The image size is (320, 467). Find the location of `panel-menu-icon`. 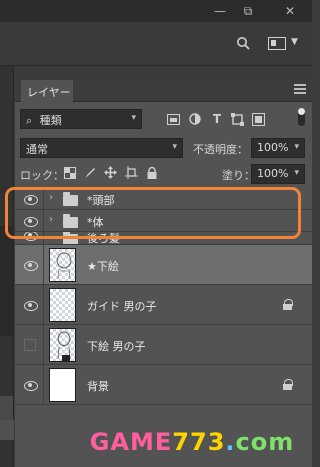

panel-menu-icon is located at coordinates (300, 89).